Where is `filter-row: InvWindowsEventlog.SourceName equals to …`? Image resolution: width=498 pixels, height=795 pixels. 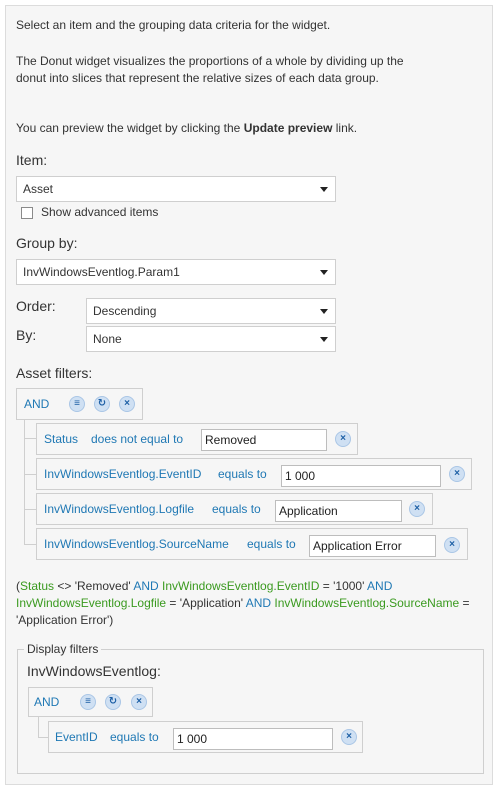 filter-row: InvWindowsEventlog.SourceName equals to … is located at coordinates (252, 544).